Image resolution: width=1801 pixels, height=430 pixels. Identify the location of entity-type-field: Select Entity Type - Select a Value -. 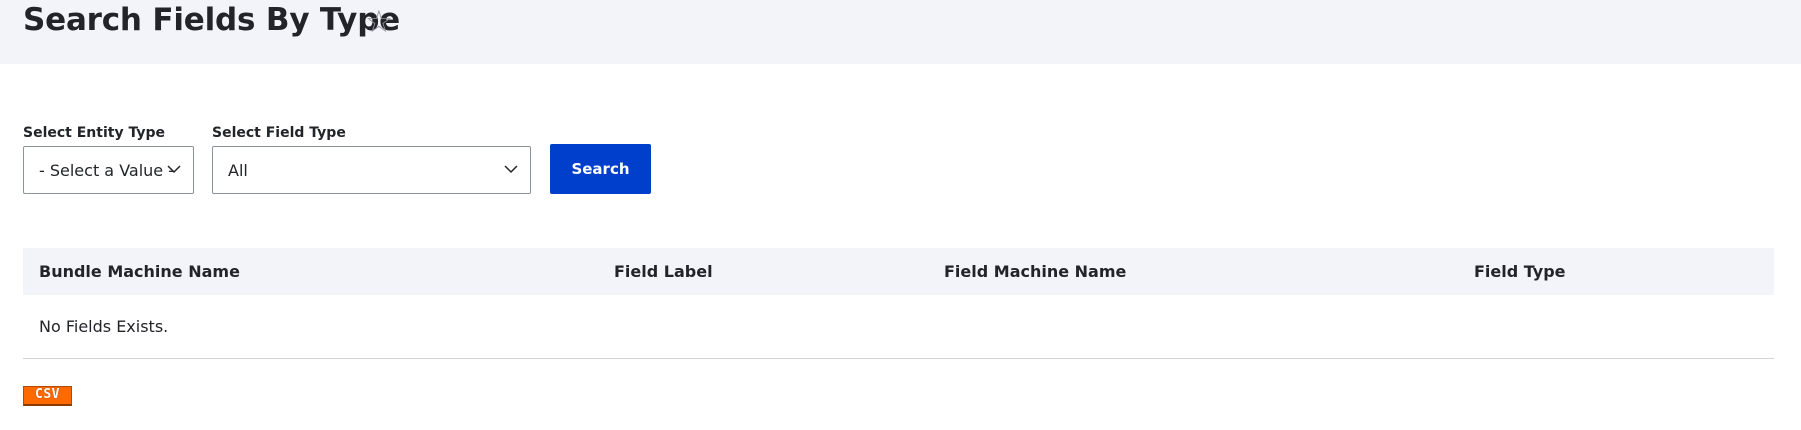
(108, 159).